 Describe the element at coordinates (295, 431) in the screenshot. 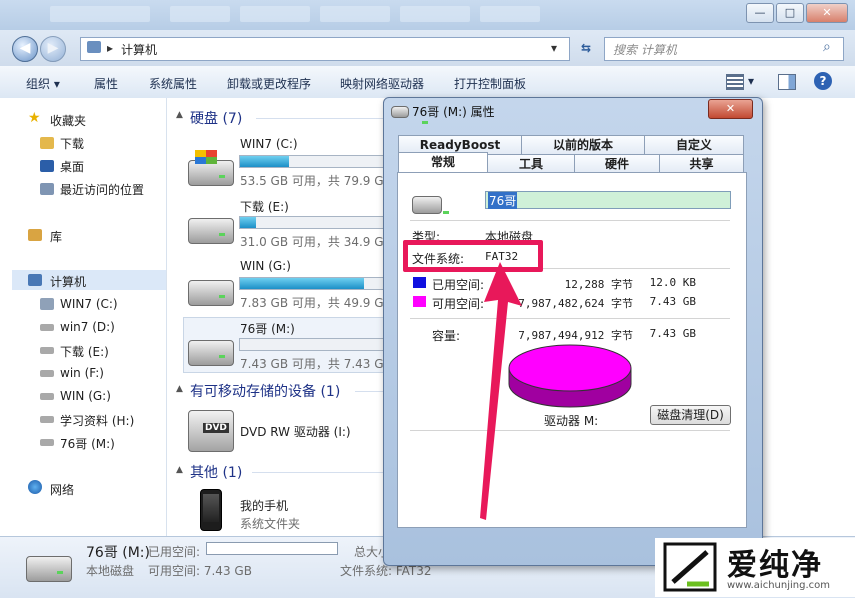

I see `dvd-drive-name: DVD RW 驱动器 (I:)` at that location.